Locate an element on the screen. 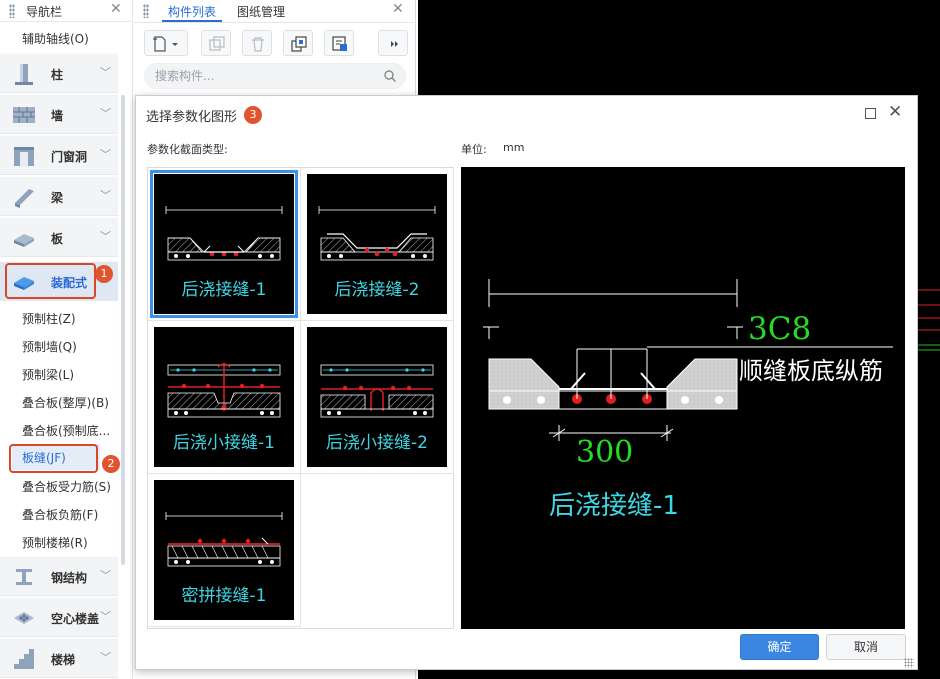 This screenshot has width=940, height=679. shape-thumbnail: 后浇接缝-2 is located at coordinates (377, 244).